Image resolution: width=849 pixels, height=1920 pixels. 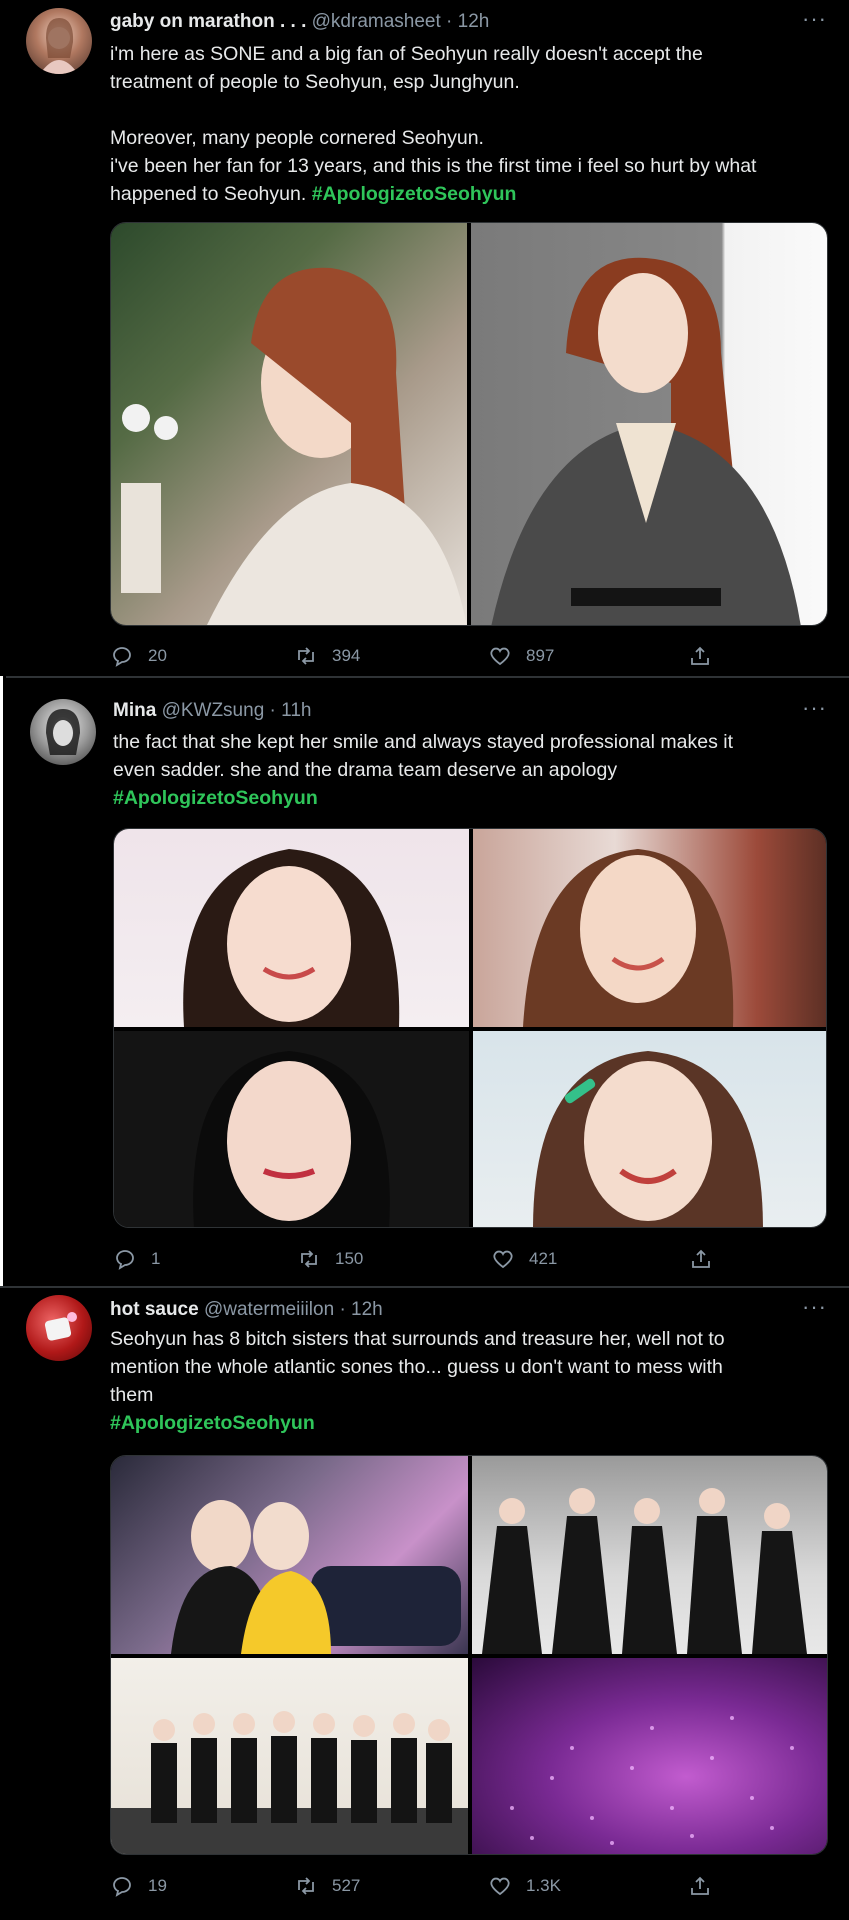 What do you see at coordinates (543, 1258) in the screenshot?
I see `like-count: 421` at bounding box center [543, 1258].